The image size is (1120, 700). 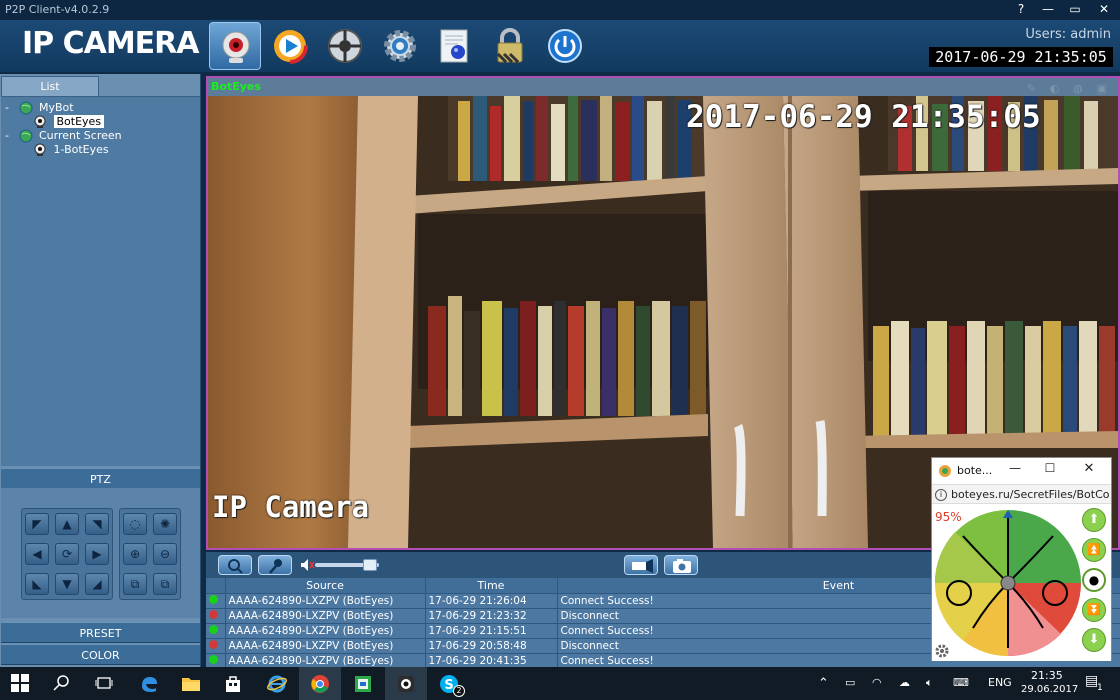 What do you see at coordinates (67, 554) in the screenshot?
I see `ptz-center-button: ⟳` at bounding box center [67, 554].